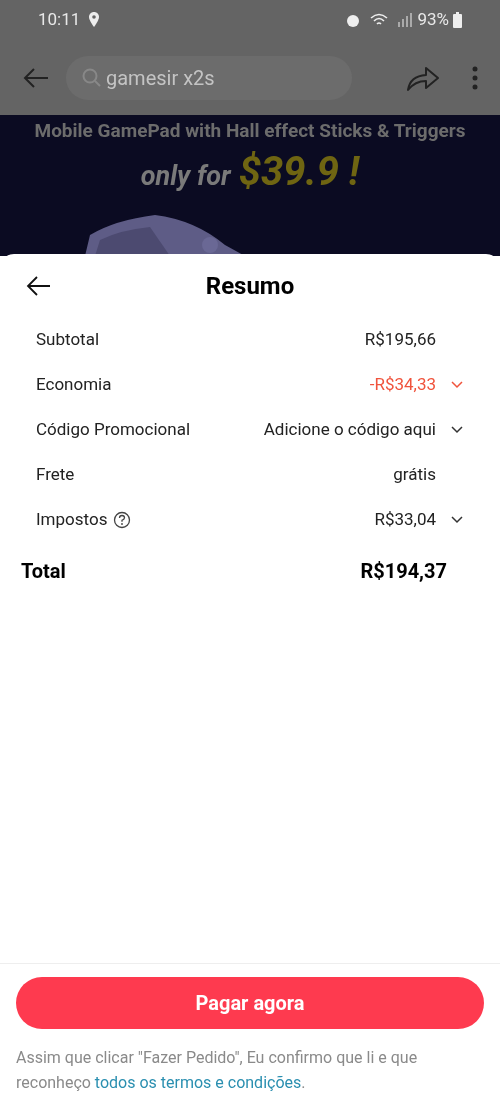 This screenshot has width=500, height=1111. Describe the element at coordinates (92, 77) in the screenshot. I see `search-icon` at that location.